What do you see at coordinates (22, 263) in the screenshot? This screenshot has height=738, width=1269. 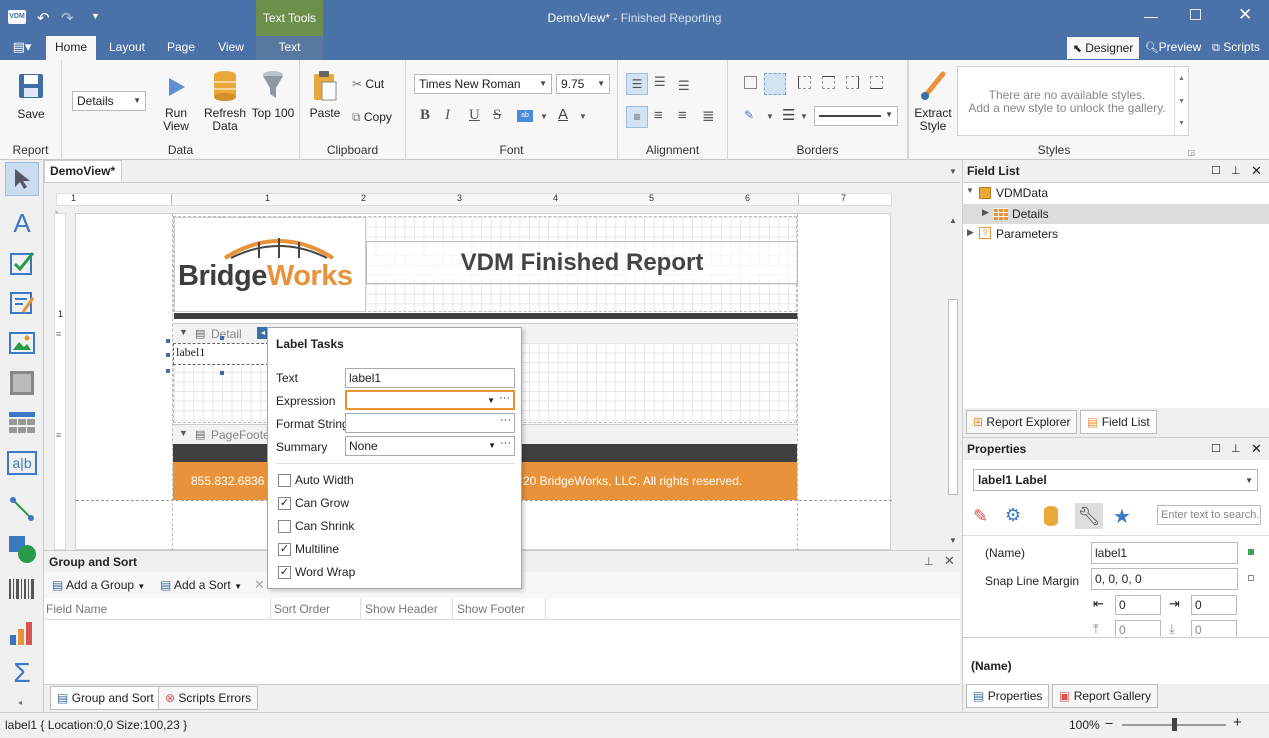 I see `checkbox-tool` at bounding box center [22, 263].